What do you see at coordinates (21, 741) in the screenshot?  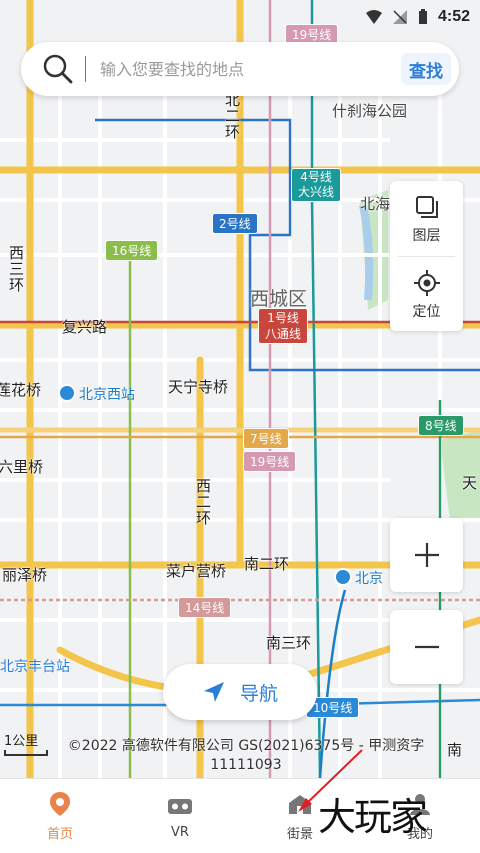 I see `scale-label: 1公里` at bounding box center [21, 741].